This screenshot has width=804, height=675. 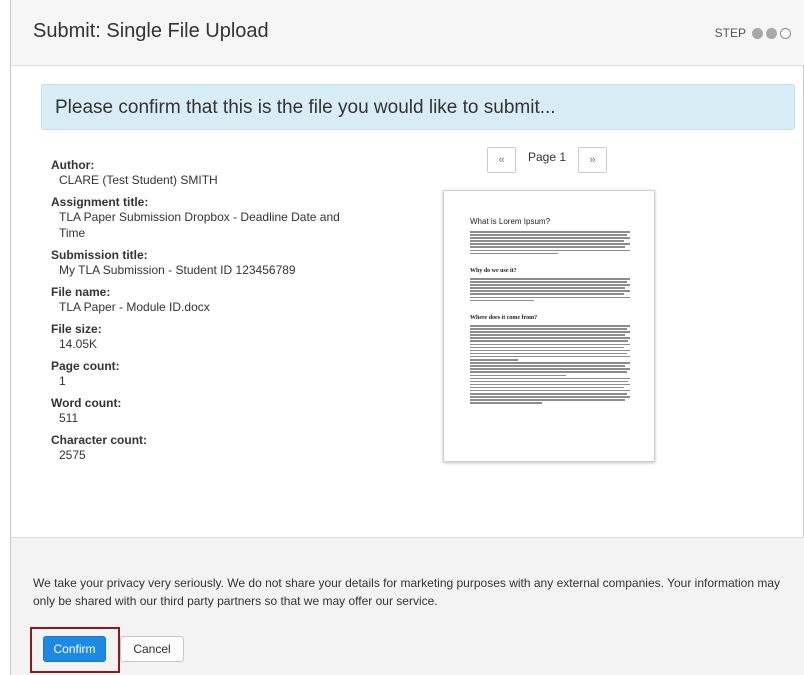 I want to click on page-pager: « Page 1 », so click(x=547, y=160).